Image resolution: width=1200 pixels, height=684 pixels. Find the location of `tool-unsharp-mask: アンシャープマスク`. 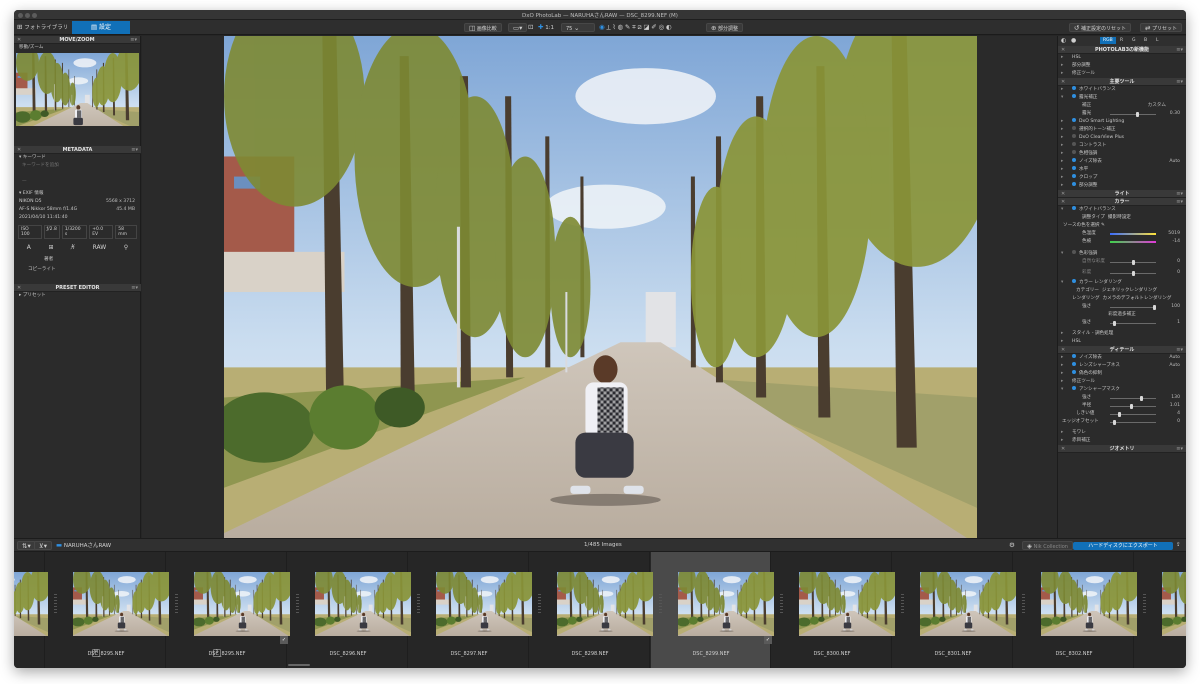

tool-unsharp-mask: アンシャープマスク is located at coordinates (1122, 390).